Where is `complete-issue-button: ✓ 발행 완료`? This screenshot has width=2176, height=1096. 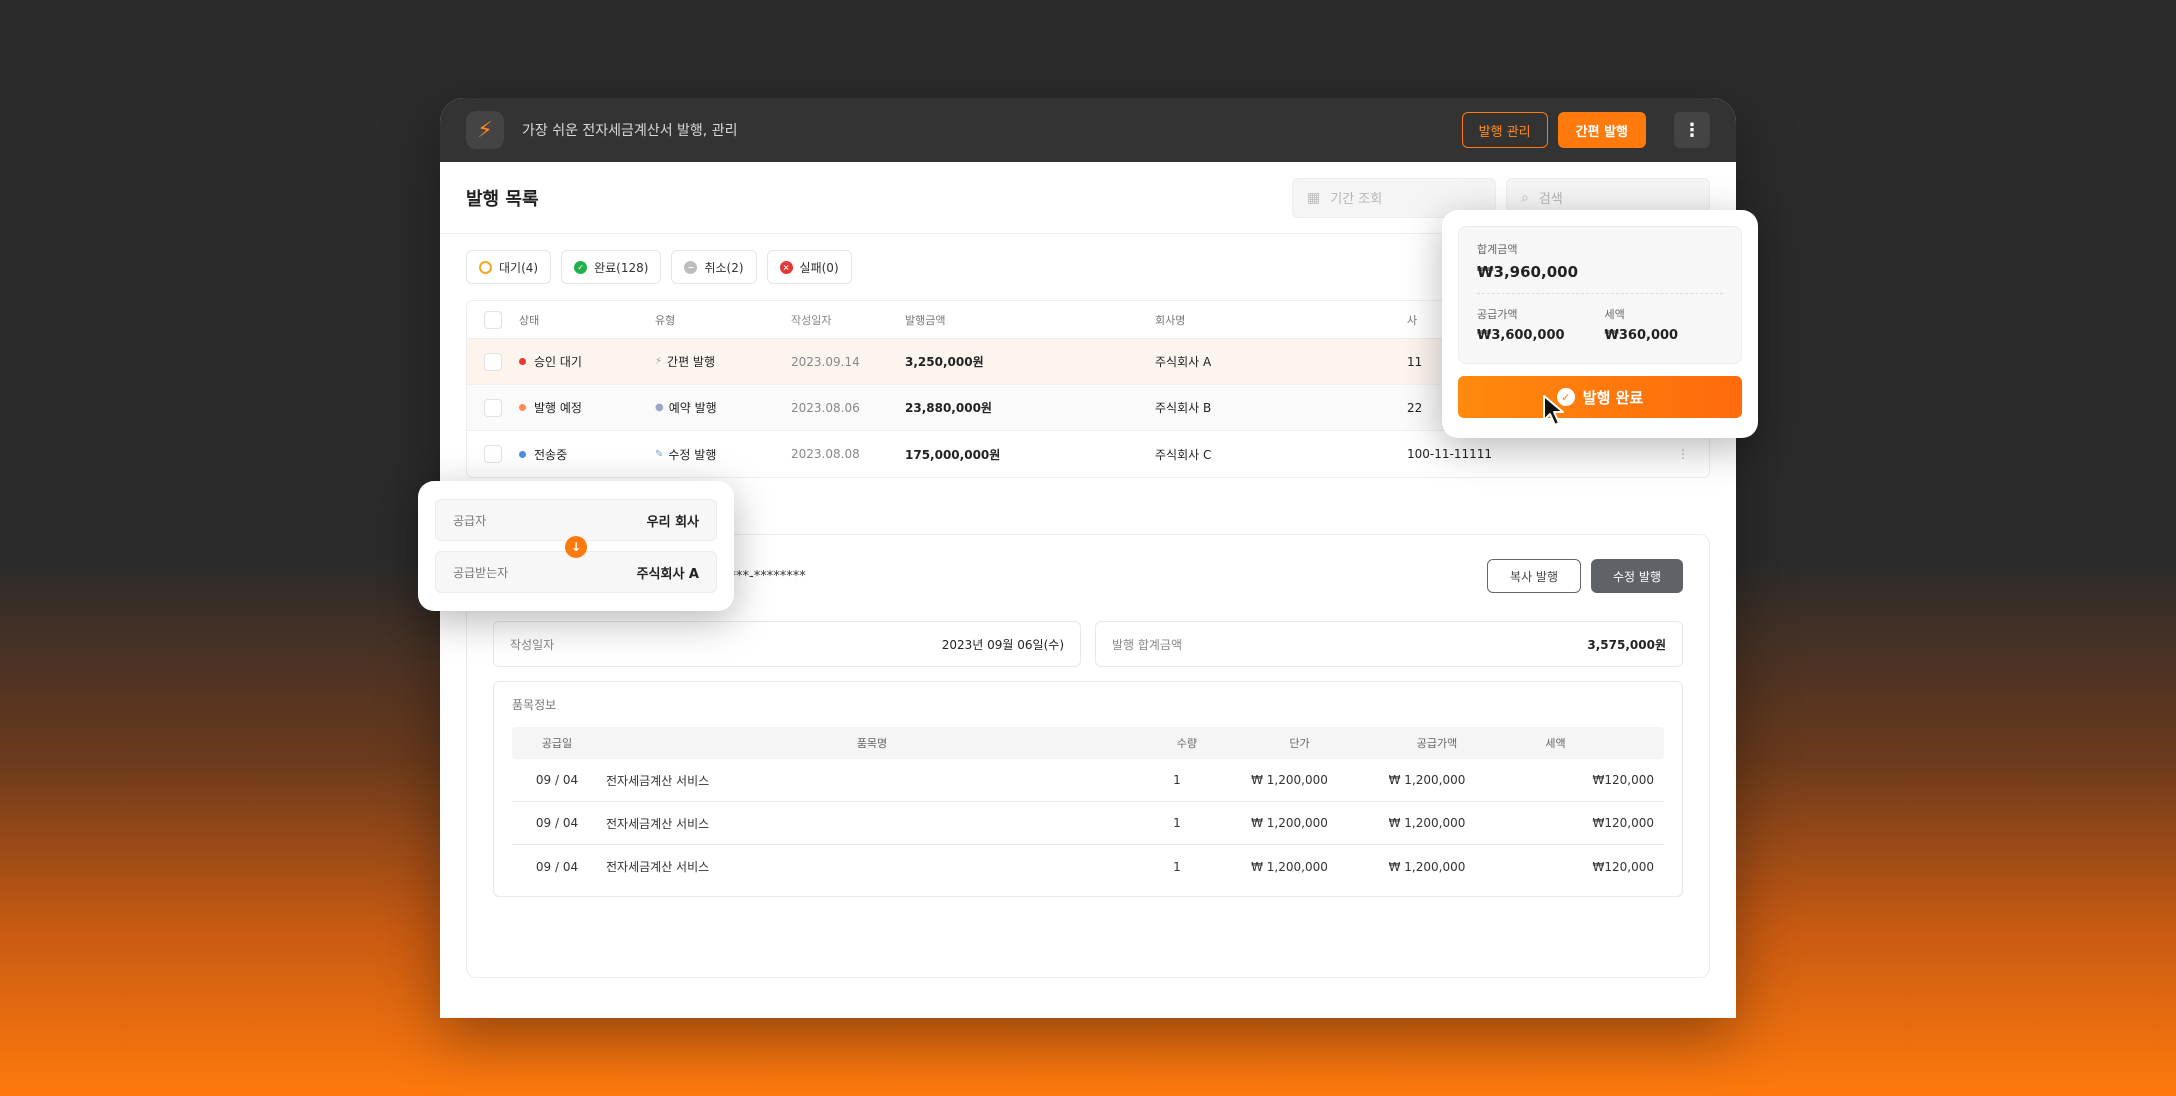 complete-issue-button: ✓ 발행 완료 is located at coordinates (1600, 397).